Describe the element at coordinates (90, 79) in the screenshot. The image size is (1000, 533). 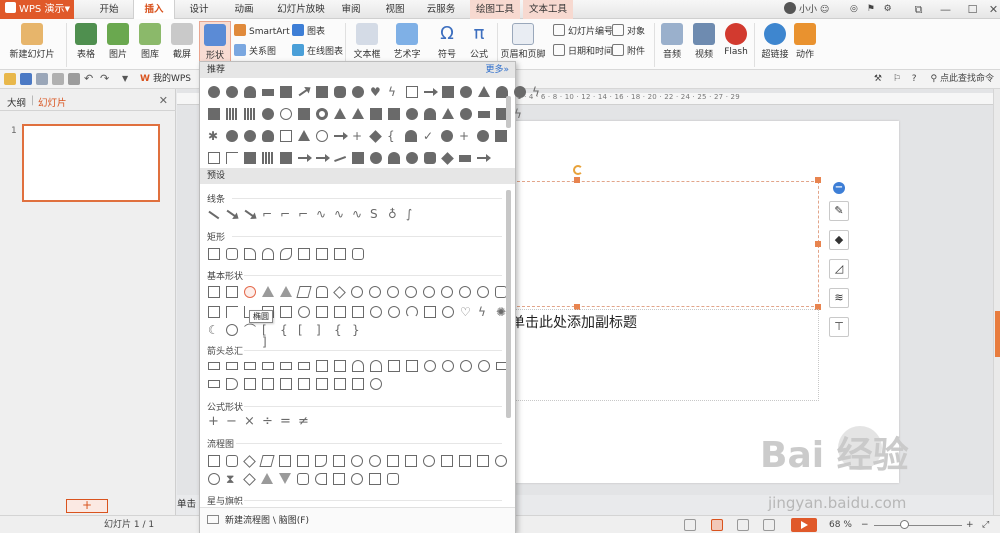
I see `undo-icon: ↶` at that location.